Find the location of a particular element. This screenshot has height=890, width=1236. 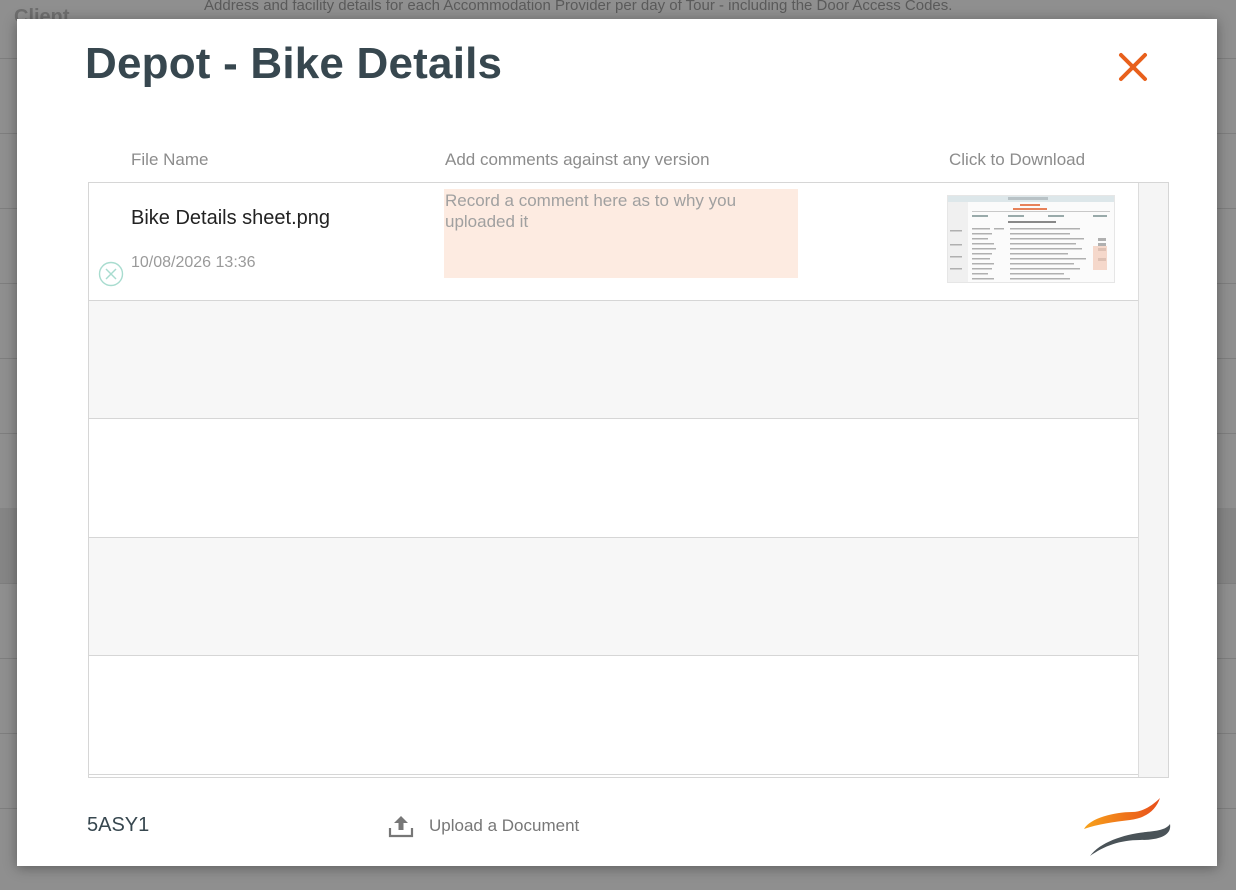

brand-logo is located at coordinates (1126, 827).